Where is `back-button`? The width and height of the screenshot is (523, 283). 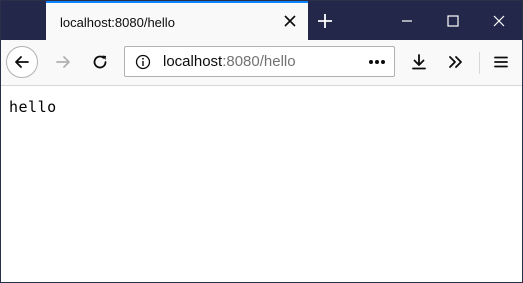
back-button is located at coordinates (22, 62).